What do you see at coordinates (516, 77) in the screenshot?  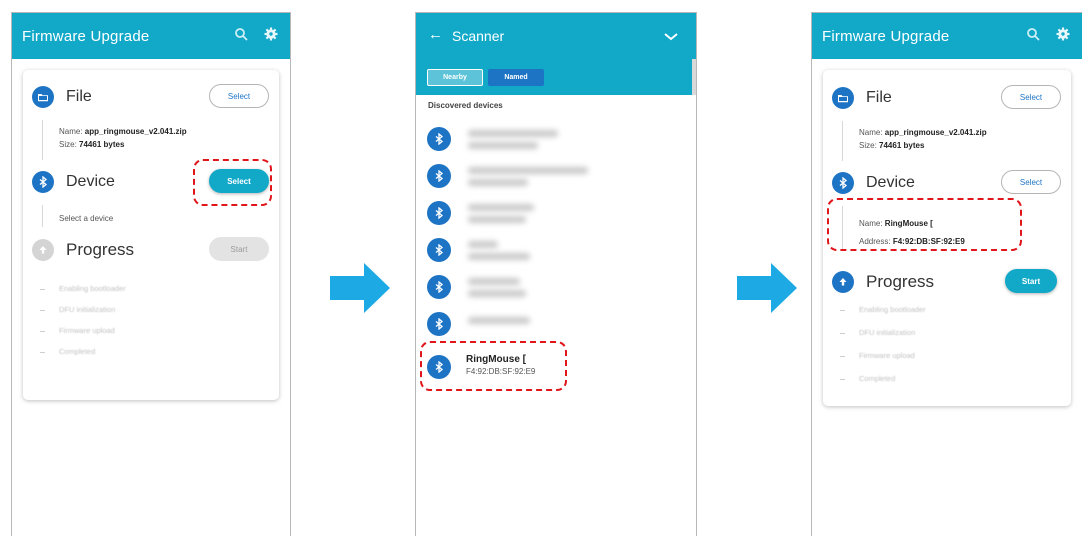 I see `tab-named: Named` at bounding box center [516, 77].